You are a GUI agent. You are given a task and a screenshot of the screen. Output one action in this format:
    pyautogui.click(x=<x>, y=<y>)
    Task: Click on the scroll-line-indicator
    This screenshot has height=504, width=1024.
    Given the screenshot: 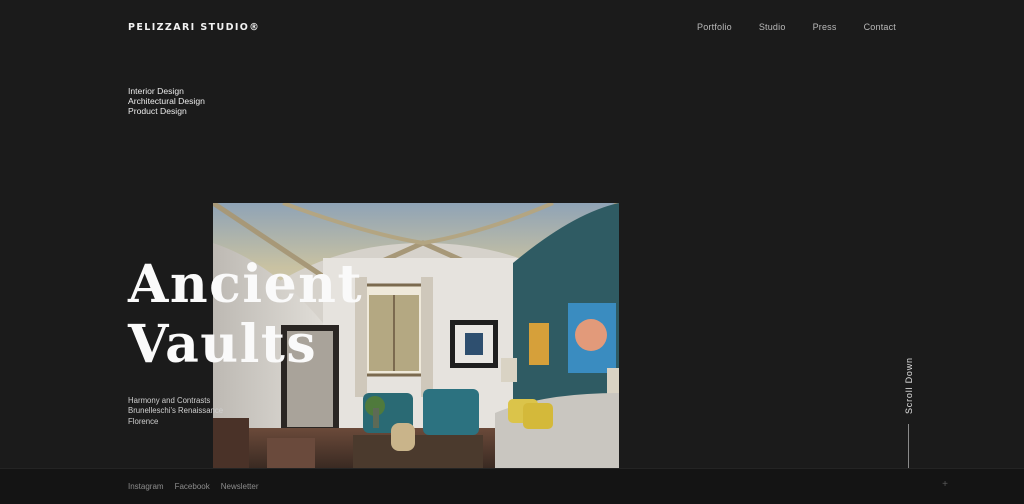 What is the action you would take?
    pyautogui.click(x=908, y=447)
    